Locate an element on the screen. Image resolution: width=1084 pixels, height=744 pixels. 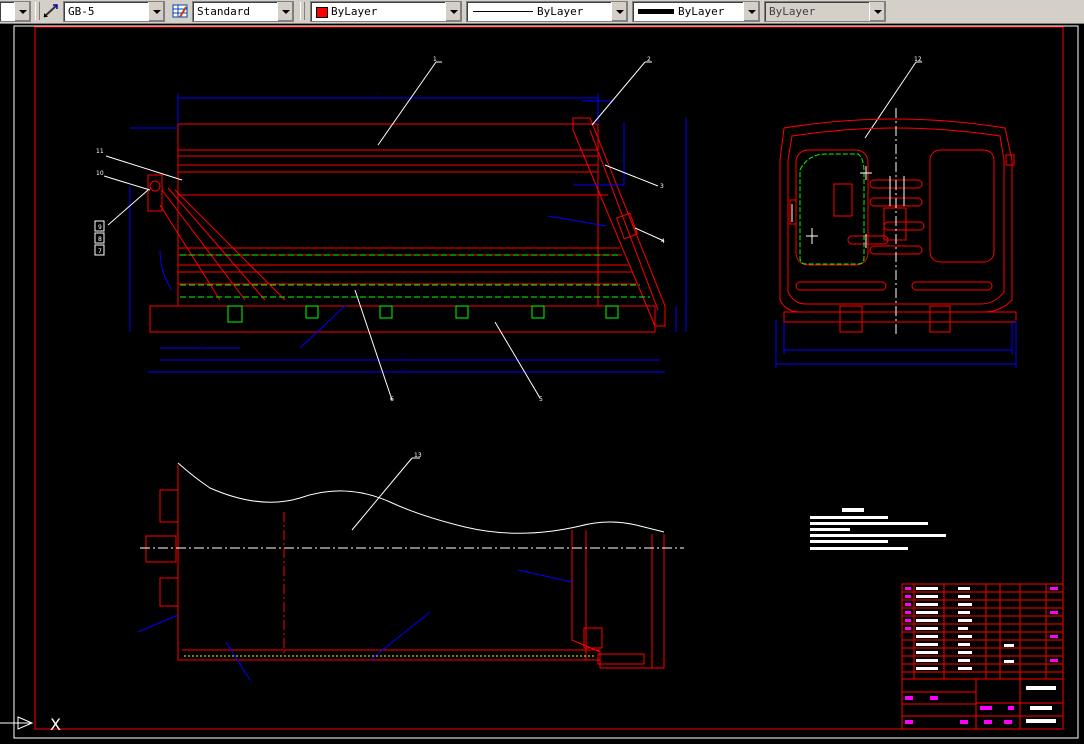
table-style-value: Standard is located at coordinates (223, 11).